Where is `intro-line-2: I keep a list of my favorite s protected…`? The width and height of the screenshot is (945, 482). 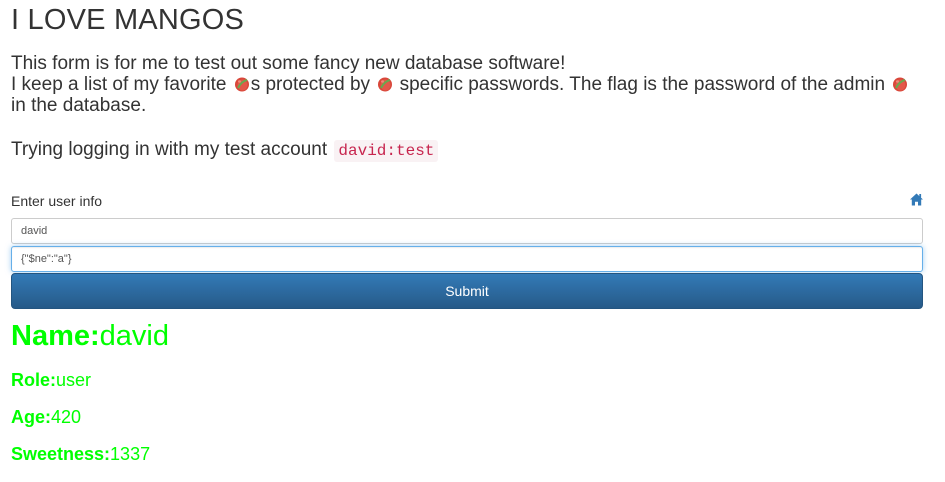 intro-line-2: I keep a list of my favorite s protected… is located at coordinates (471, 84).